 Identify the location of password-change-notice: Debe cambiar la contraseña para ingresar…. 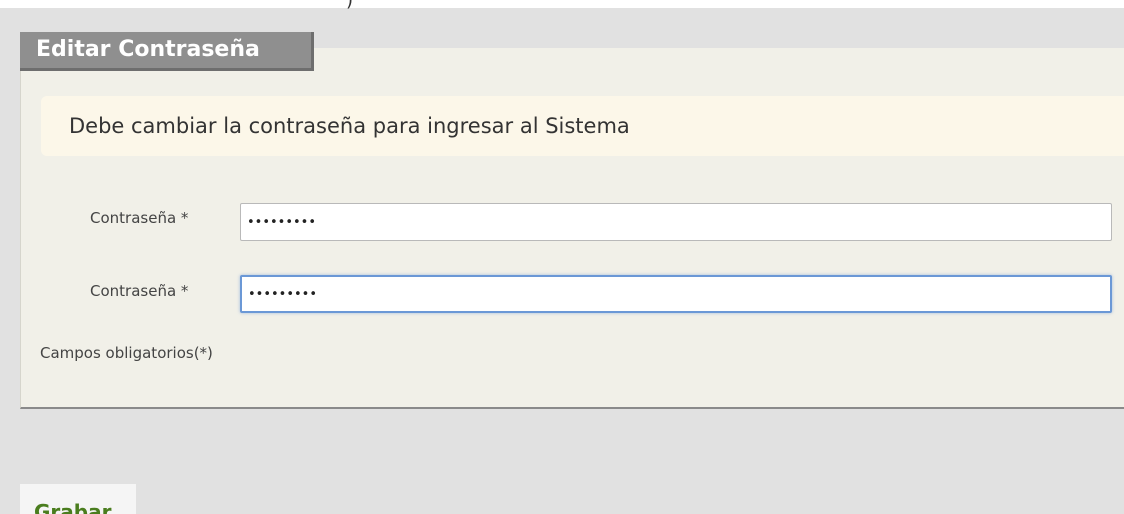
(582, 126).